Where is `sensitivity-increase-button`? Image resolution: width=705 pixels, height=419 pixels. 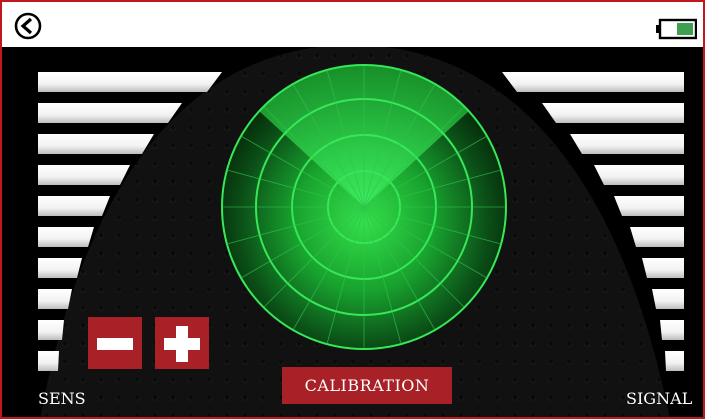 sensitivity-increase-button is located at coordinates (182, 343).